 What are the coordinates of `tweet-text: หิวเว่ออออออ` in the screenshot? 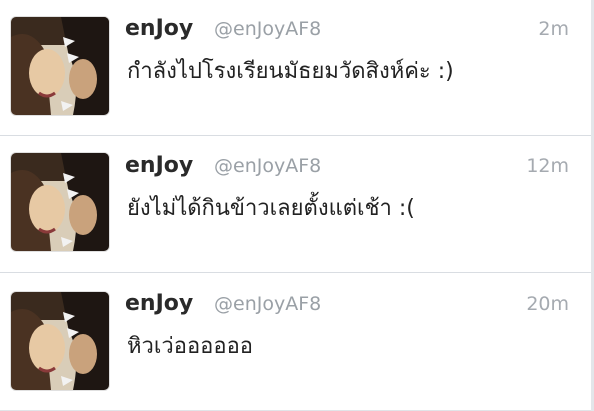 It's located at (190, 346).